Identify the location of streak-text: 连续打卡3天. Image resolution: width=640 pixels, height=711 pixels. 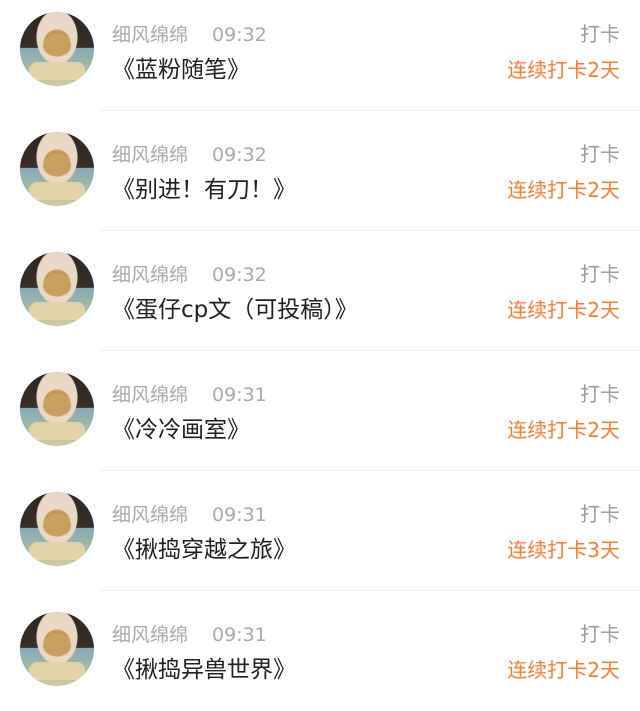
(563, 550).